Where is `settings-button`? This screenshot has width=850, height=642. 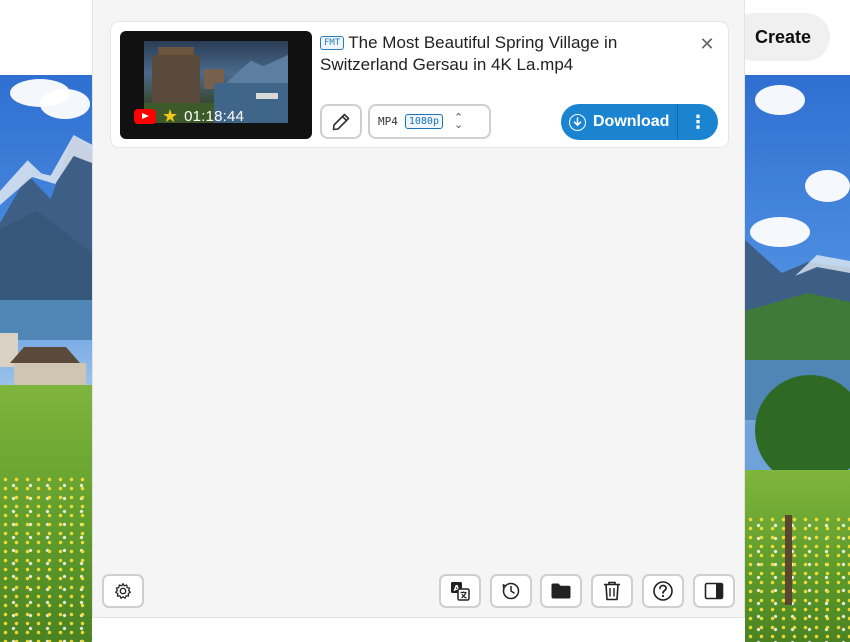
settings-button is located at coordinates (123, 591).